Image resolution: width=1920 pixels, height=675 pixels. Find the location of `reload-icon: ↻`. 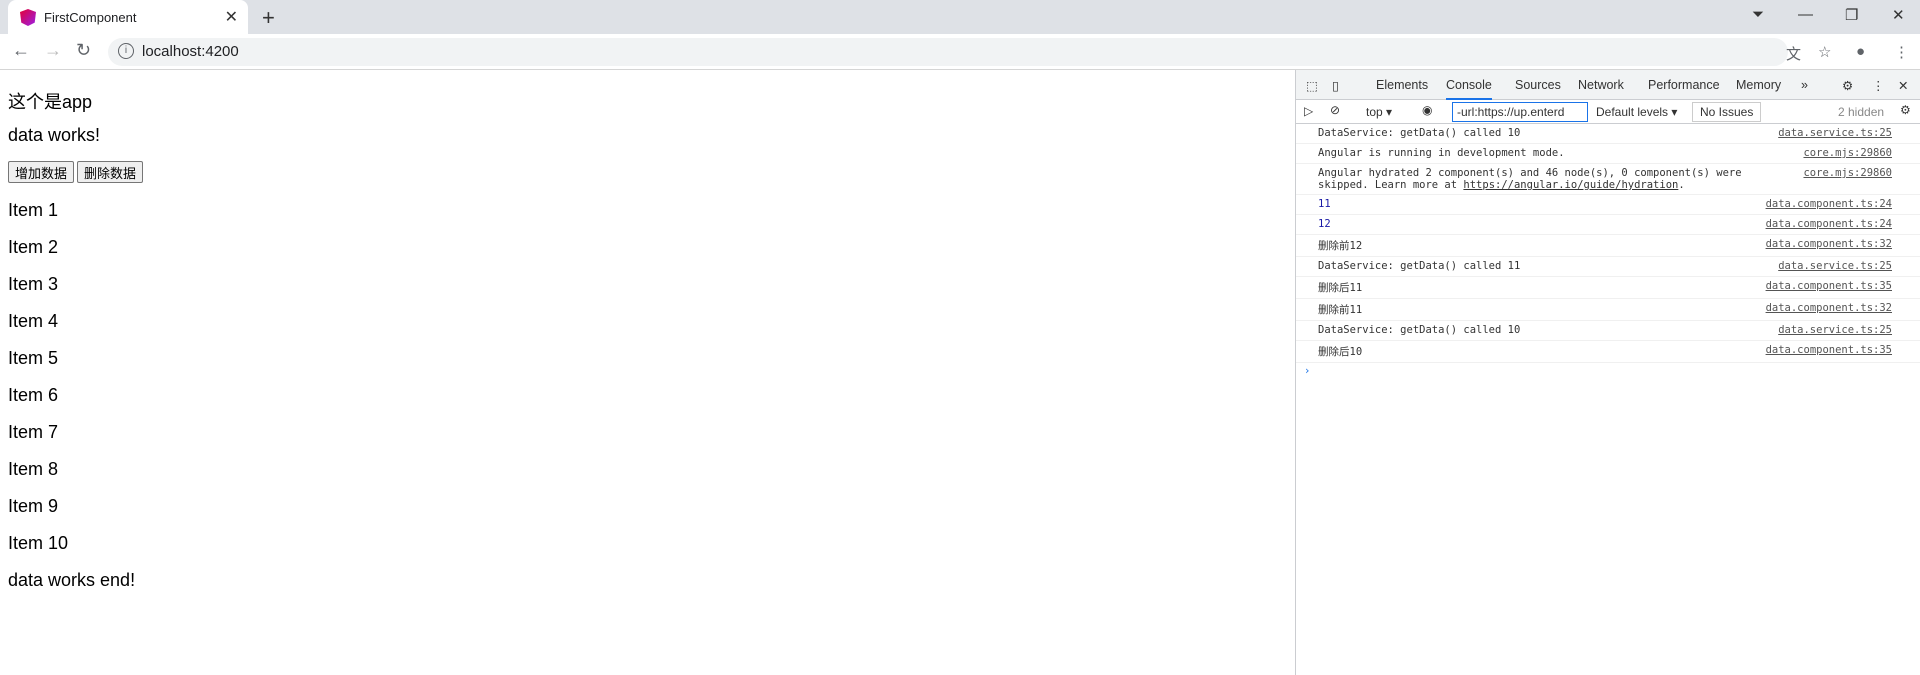

reload-icon: ↻ is located at coordinates (83, 50).